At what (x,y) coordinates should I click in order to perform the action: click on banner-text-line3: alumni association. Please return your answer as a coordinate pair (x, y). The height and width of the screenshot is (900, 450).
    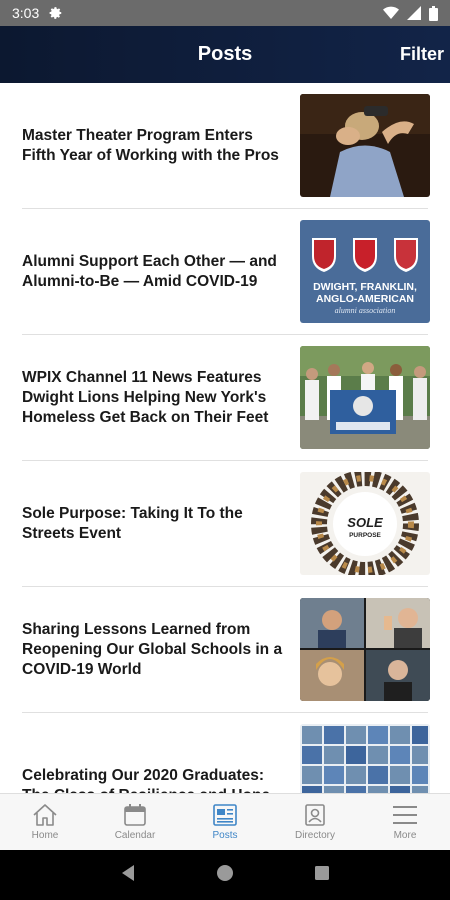
    Looking at the image, I should click on (365, 310).